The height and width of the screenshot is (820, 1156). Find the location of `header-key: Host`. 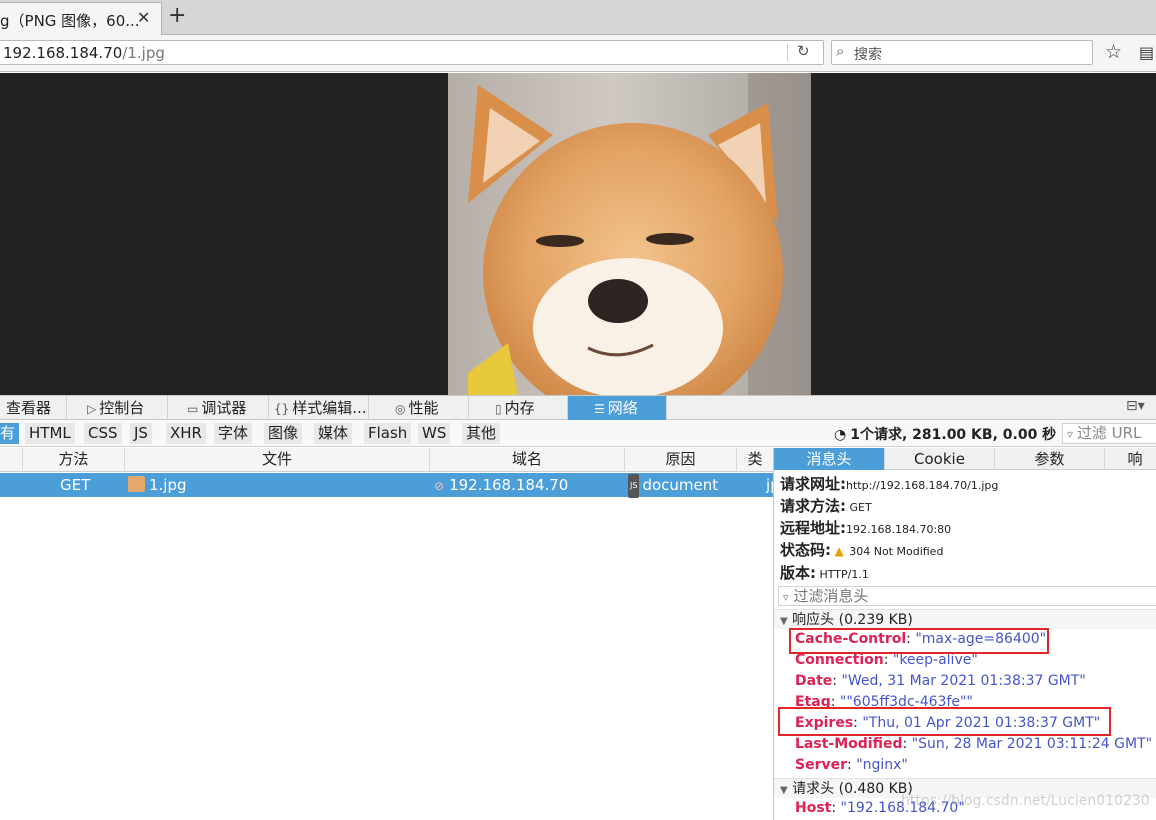

header-key: Host is located at coordinates (813, 808).